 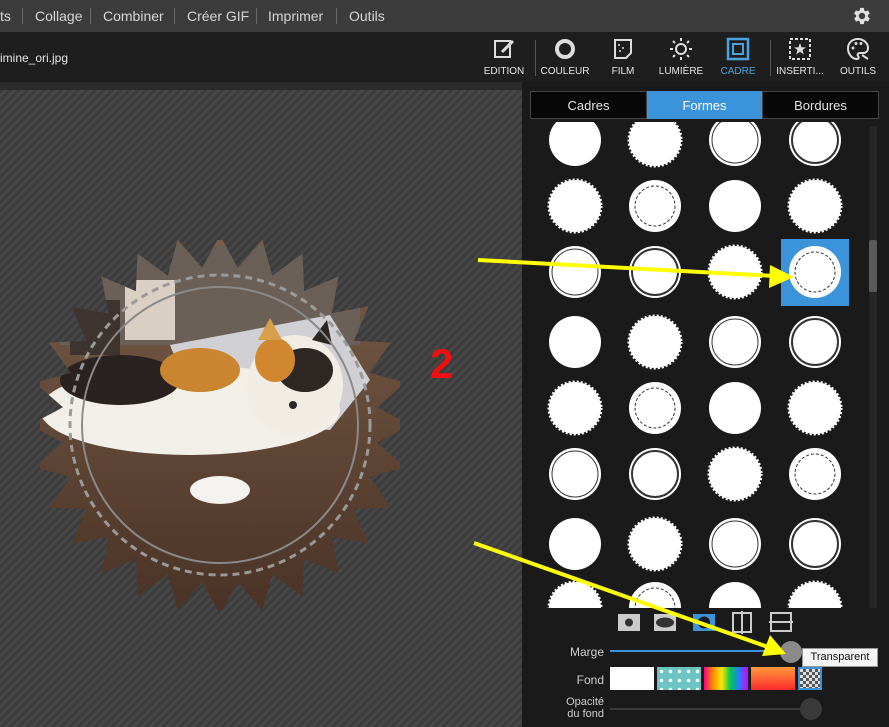 I want to click on insert-star-icon, so click(x=800, y=49).